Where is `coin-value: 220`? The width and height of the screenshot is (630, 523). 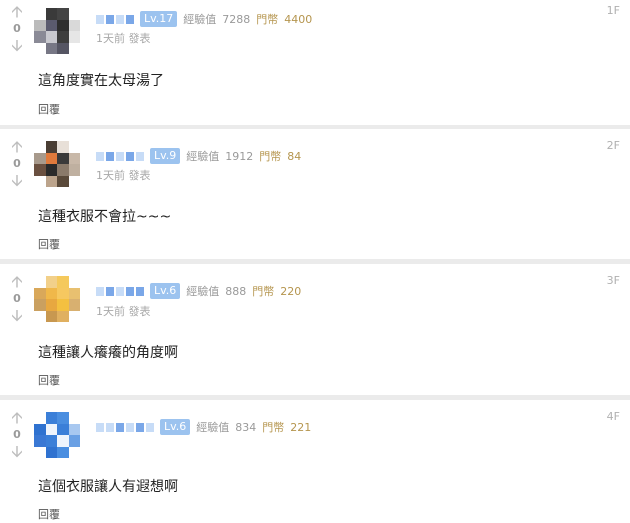
coin-value: 220 is located at coordinates (291, 291).